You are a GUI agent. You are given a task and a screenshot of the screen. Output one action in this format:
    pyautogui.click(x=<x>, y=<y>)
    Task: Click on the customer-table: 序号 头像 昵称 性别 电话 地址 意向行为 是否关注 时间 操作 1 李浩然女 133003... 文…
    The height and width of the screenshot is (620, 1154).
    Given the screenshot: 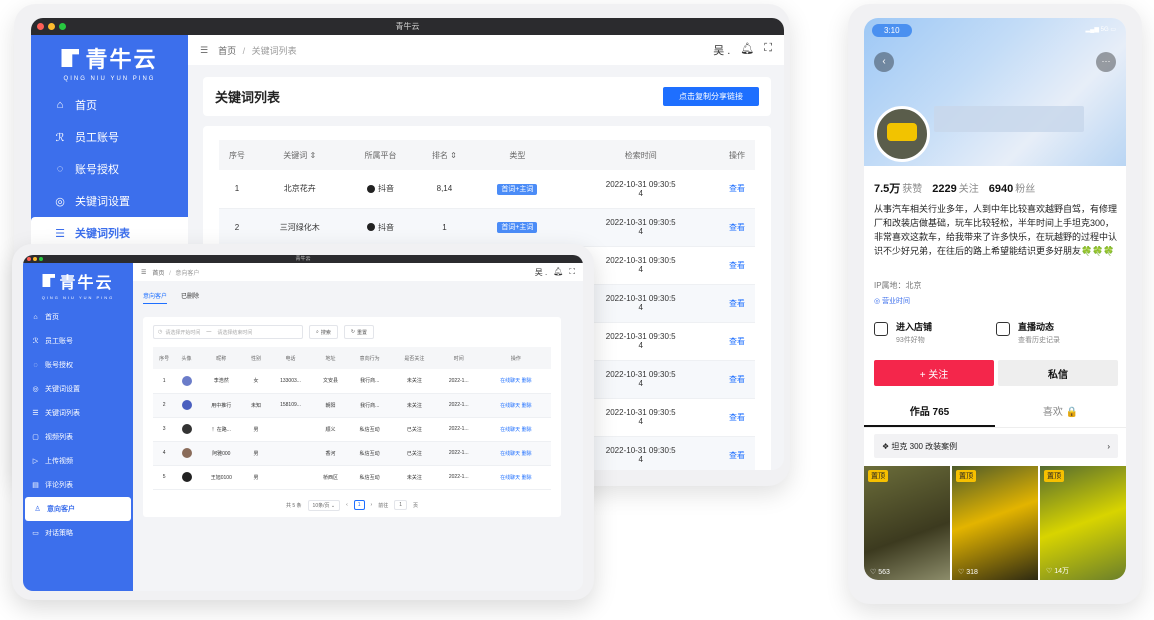 What is the action you would take?
    pyautogui.click(x=352, y=418)
    